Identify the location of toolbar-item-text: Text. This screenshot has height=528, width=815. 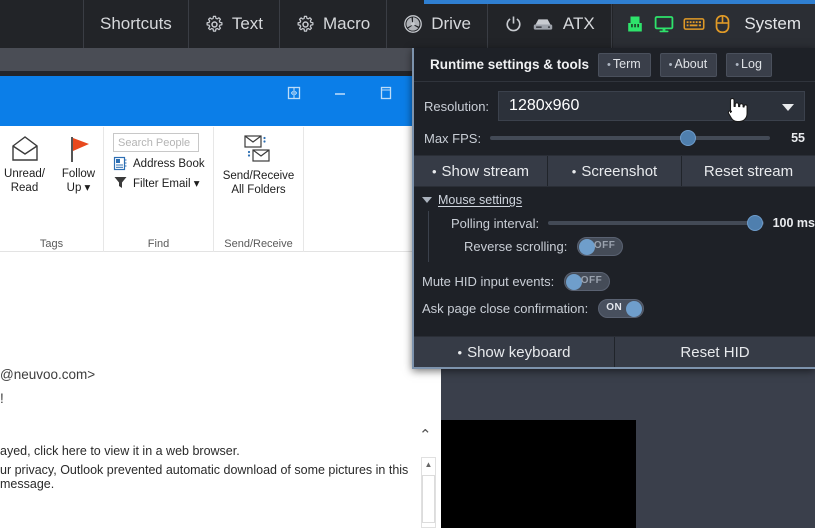
(234, 24).